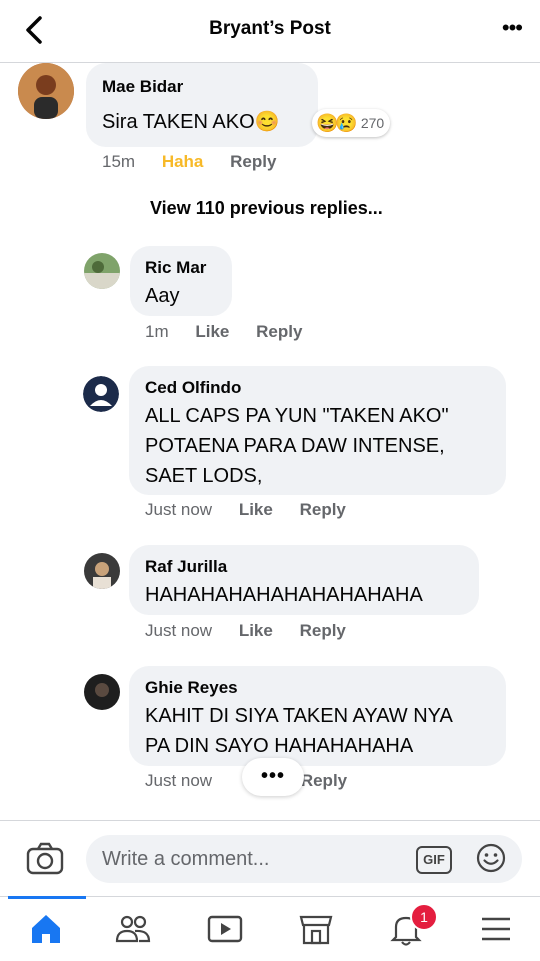 The height and width of the screenshot is (961, 540). What do you see at coordinates (372, 123) in the screenshot?
I see `reaction-count: 270` at bounding box center [372, 123].